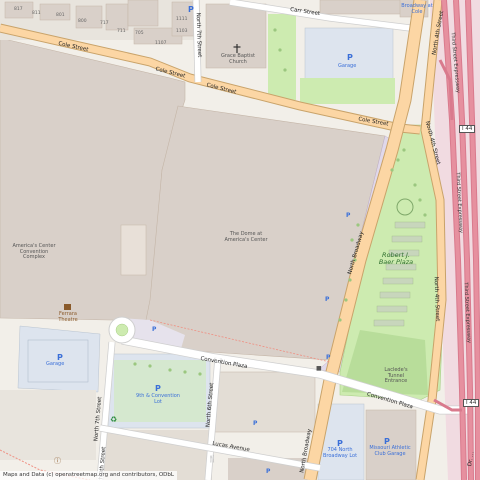 This screenshot has width=480, height=480. What do you see at coordinates (82, 21) in the screenshot?
I see `house-number: 800` at bounding box center [82, 21].